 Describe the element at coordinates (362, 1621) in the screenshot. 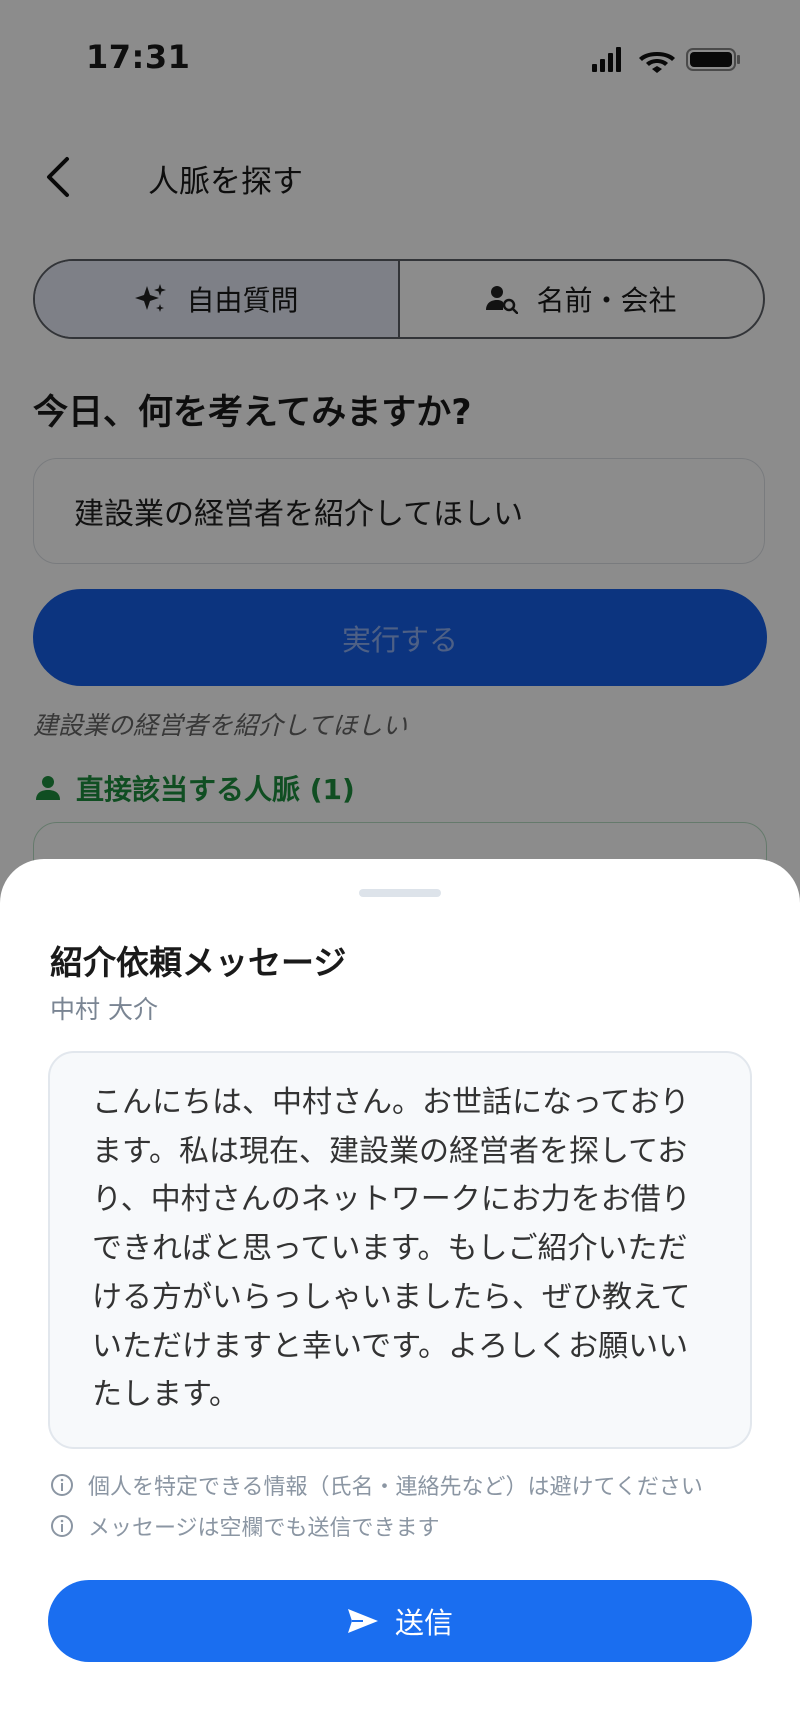

I see `send-icon` at that location.